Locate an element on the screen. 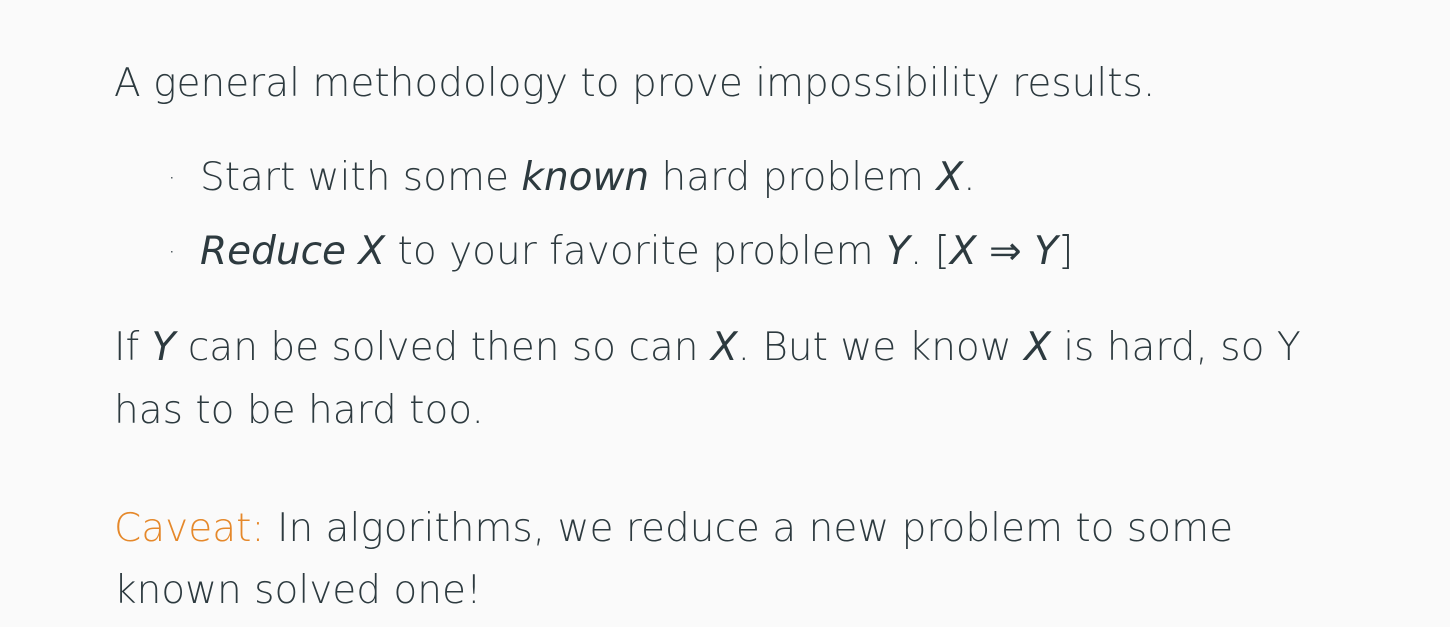  conclusion-p3: . But we know is located at coordinates (881, 347).